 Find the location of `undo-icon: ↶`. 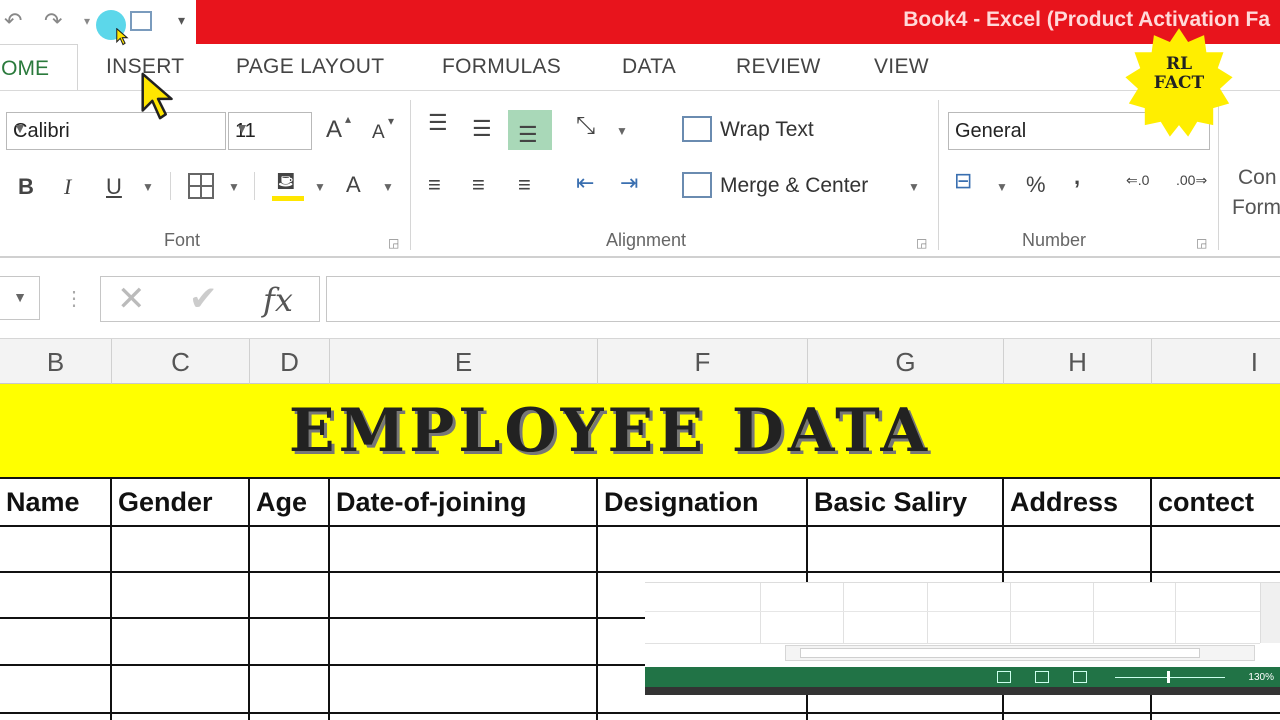

undo-icon: ↶ is located at coordinates (13, 21).